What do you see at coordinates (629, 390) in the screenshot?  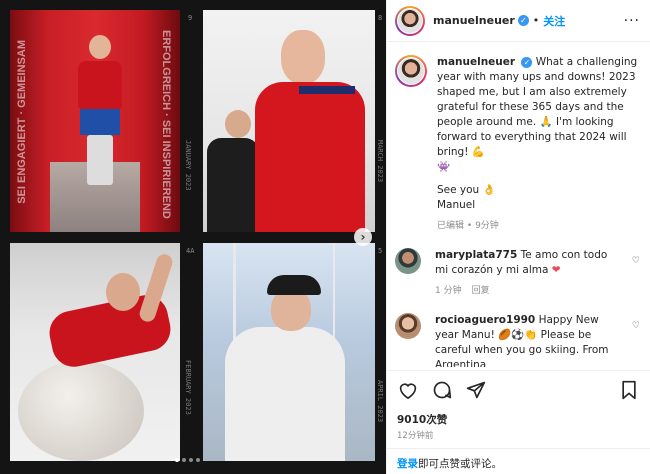 I see `bookmark-icon` at bounding box center [629, 390].